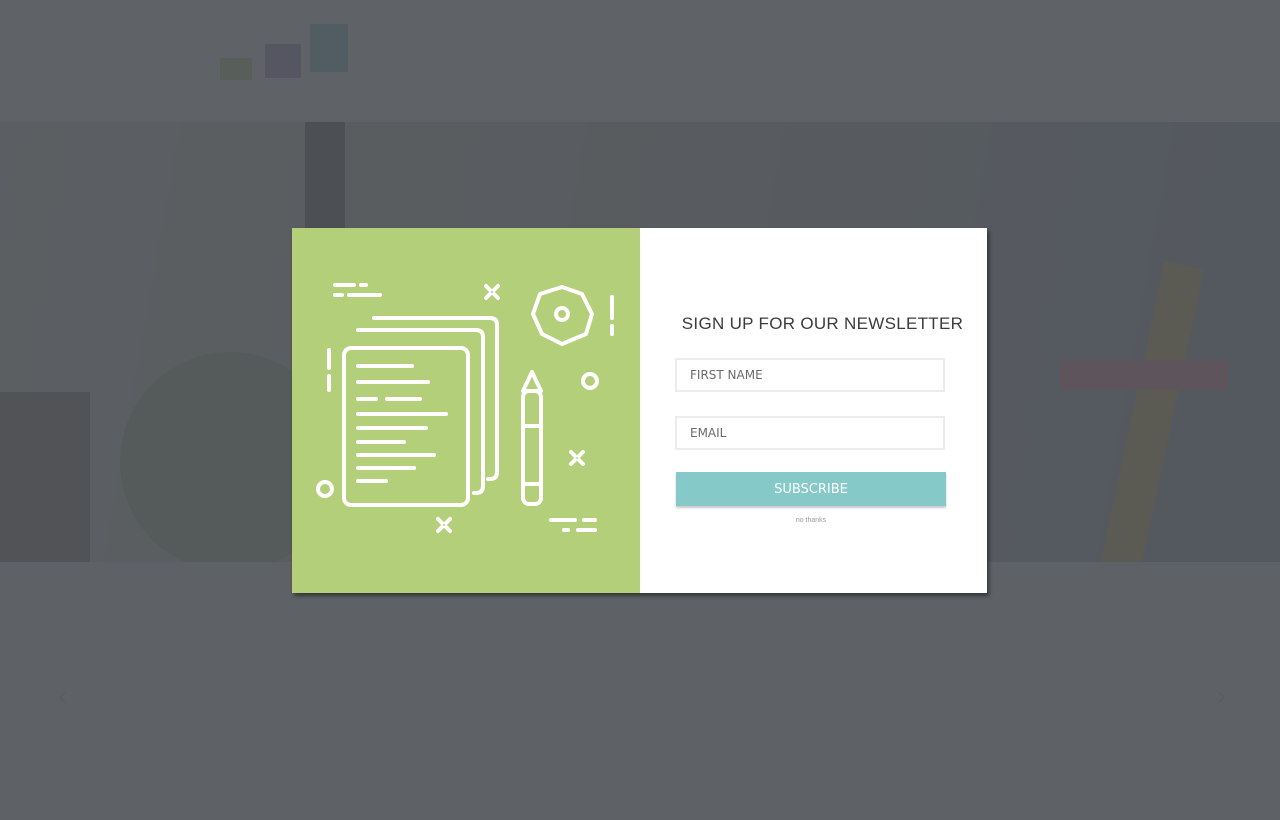 Image resolution: width=1280 pixels, height=820 pixels. I want to click on subscribe-button: SUBSCRIBE, so click(811, 489).